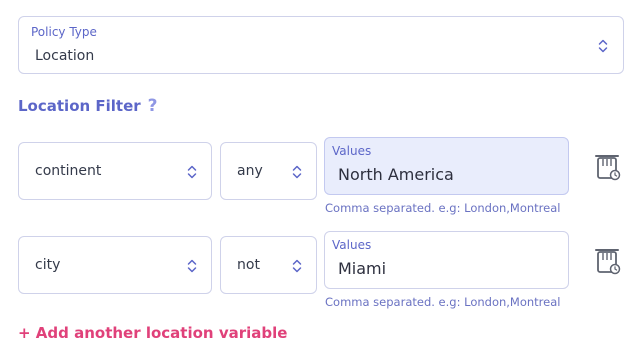  Describe the element at coordinates (64, 32) in the screenshot. I see `policy-type-label: Policy Type` at that location.